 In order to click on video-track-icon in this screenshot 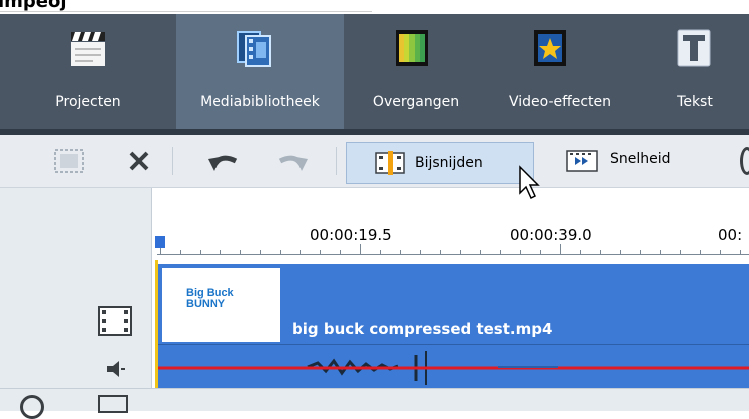, I will do `click(115, 321)`.